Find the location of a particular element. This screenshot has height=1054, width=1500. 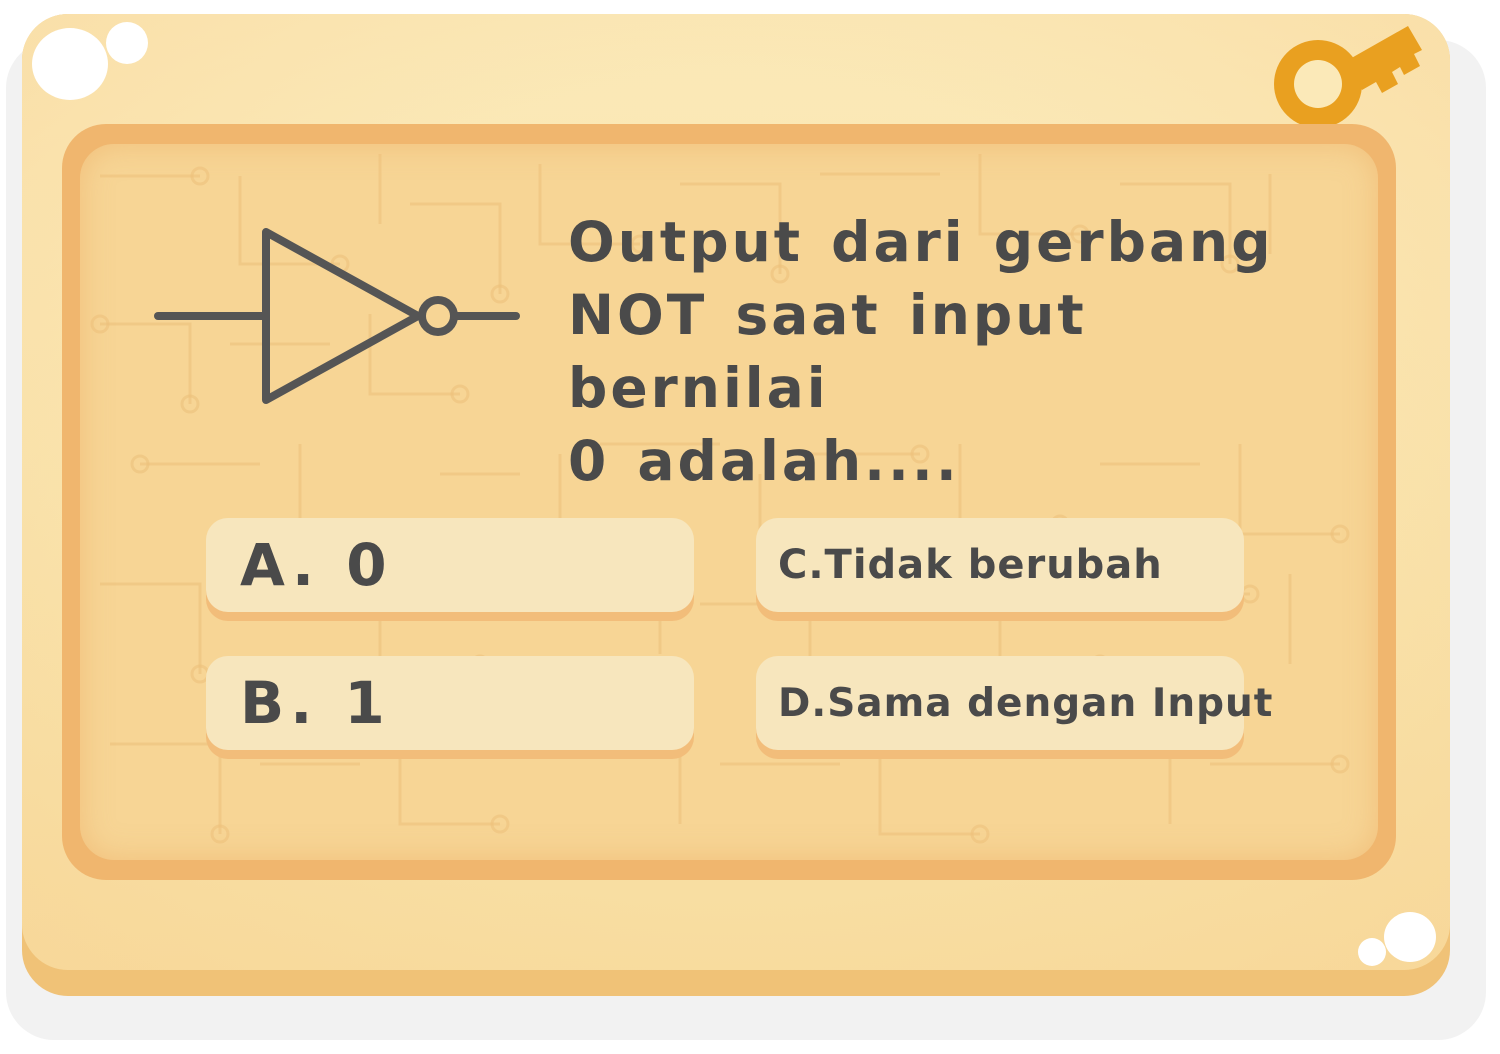

not-gate-icon is located at coordinates (337, 316).